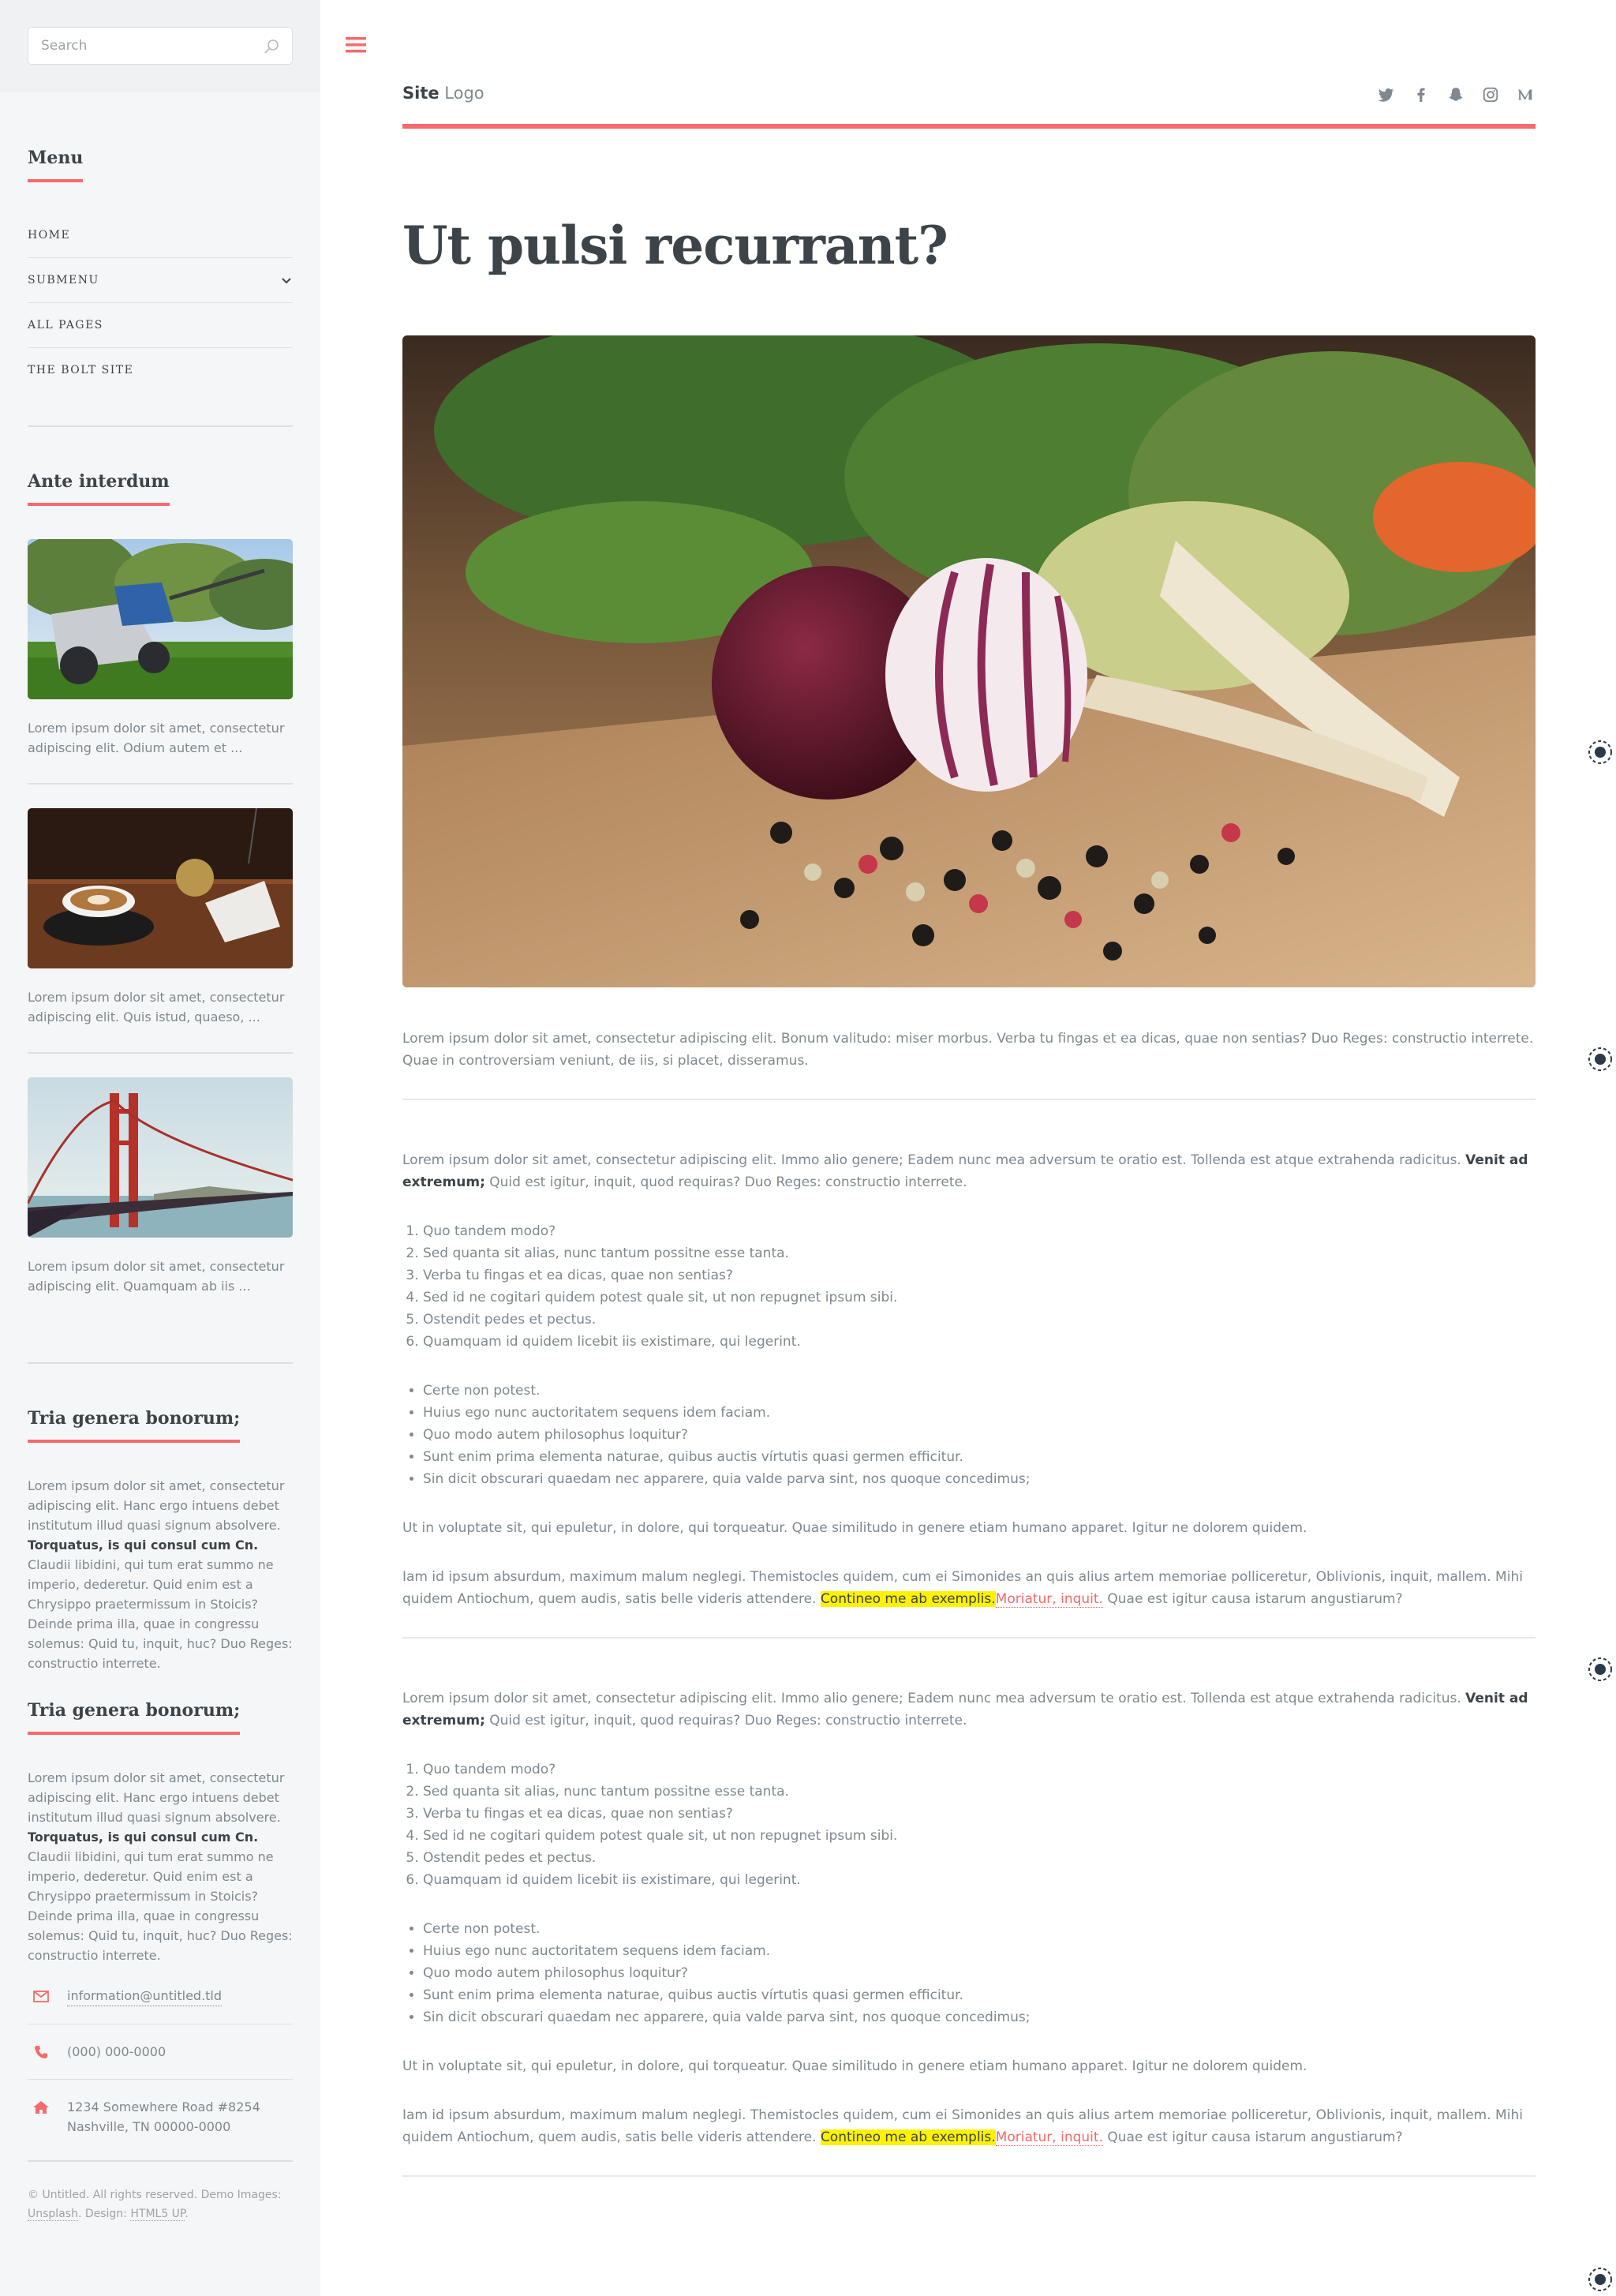 This screenshot has height=2296, width=1616. What do you see at coordinates (187, 2214) in the screenshot?
I see `copyright-end: .` at bounding box center [187, 2214].